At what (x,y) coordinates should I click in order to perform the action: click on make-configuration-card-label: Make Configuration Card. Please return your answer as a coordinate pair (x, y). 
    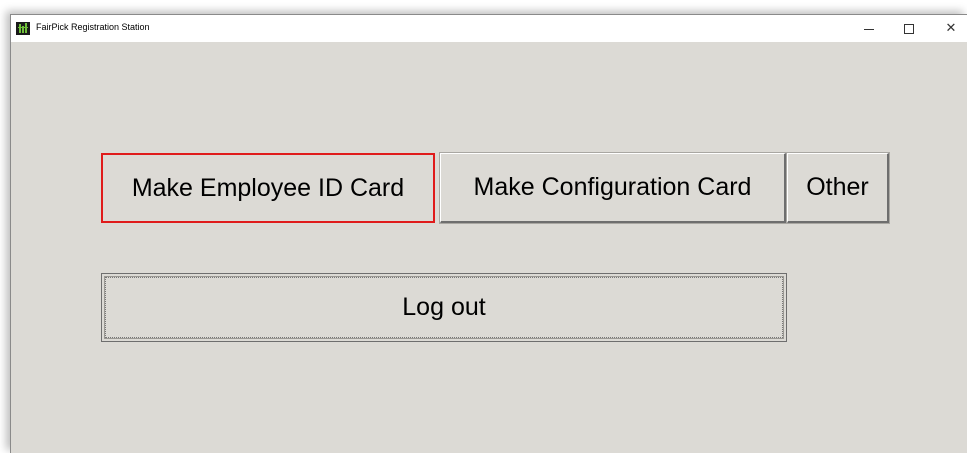
    Looking at the image, I should click on (612, 187).